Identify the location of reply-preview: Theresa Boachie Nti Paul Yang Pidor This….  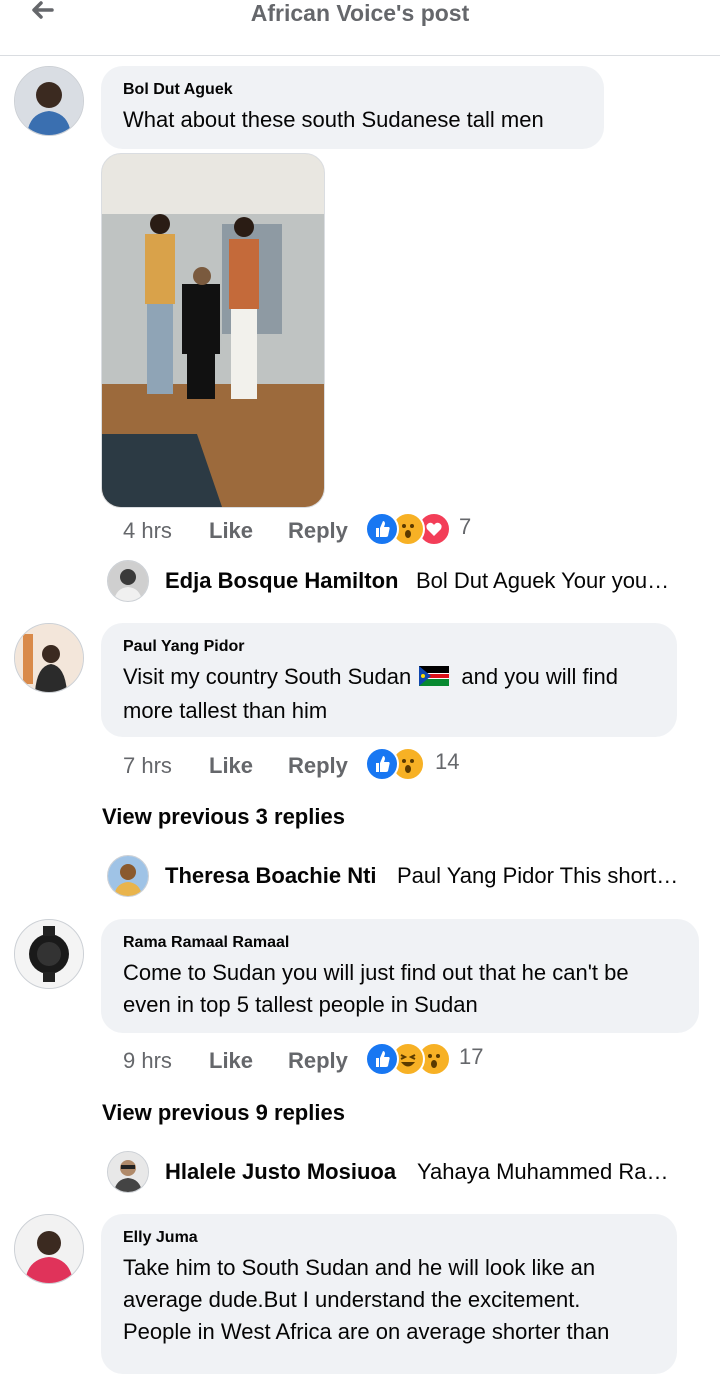
(397, 876).